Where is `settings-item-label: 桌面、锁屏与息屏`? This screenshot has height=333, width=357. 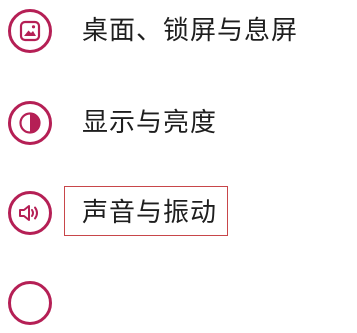 settings-item-label: 桌面、锁屏与息屏 is located at coordinates (190, 31).